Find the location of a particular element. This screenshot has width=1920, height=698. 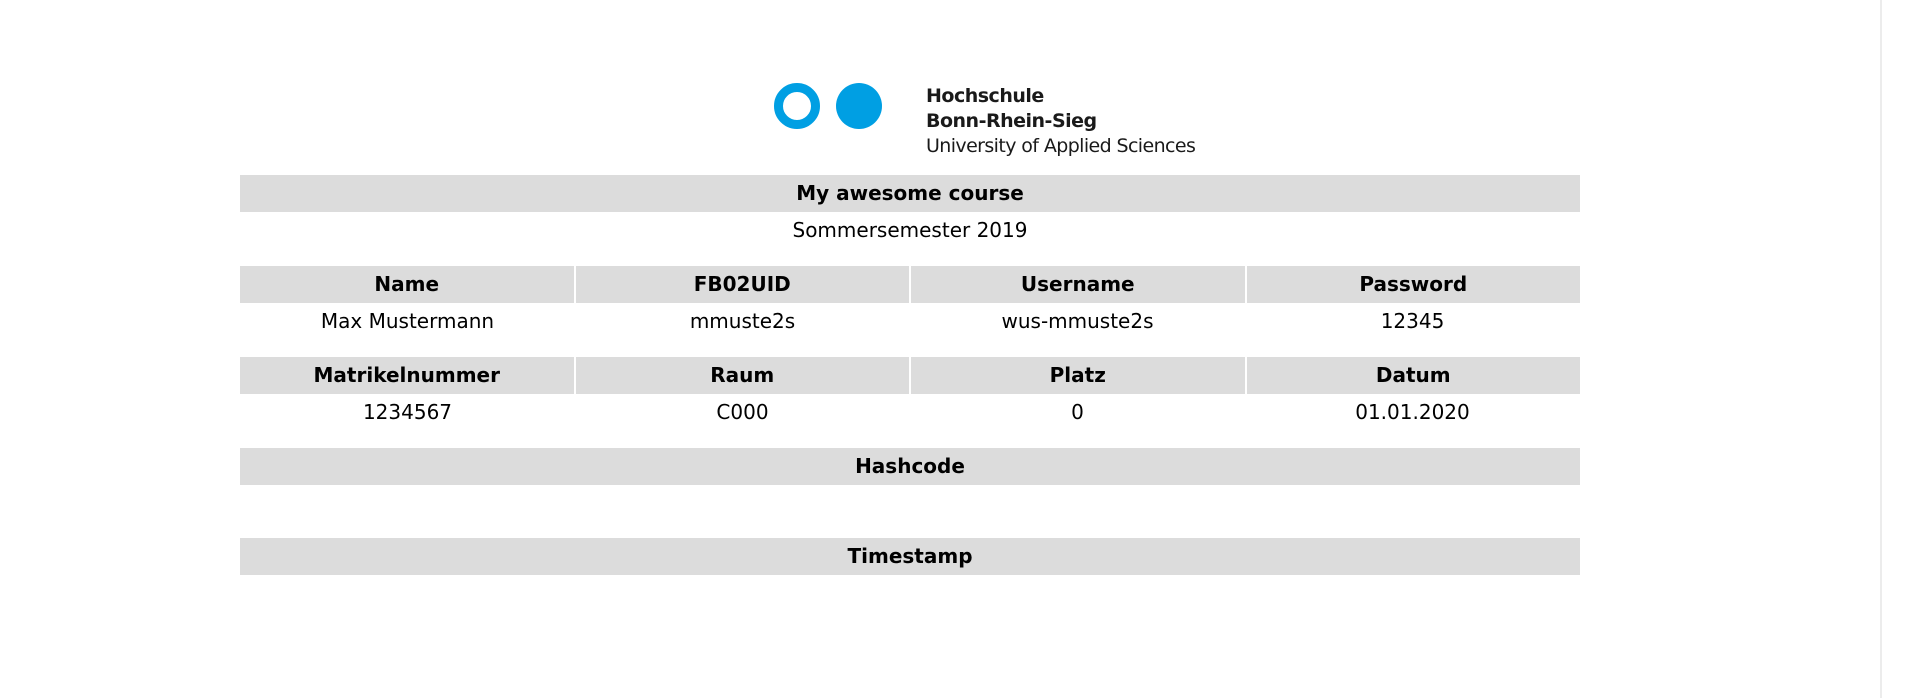

page-edge-divider is located at coordinates (1881, 349).